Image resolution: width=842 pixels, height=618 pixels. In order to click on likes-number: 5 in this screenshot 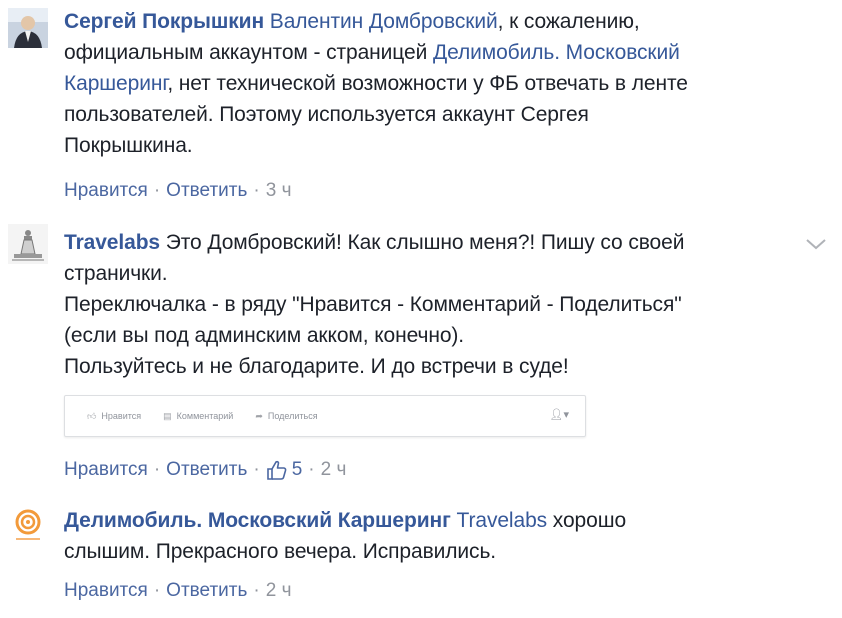, I will do `click(297, 469)`.